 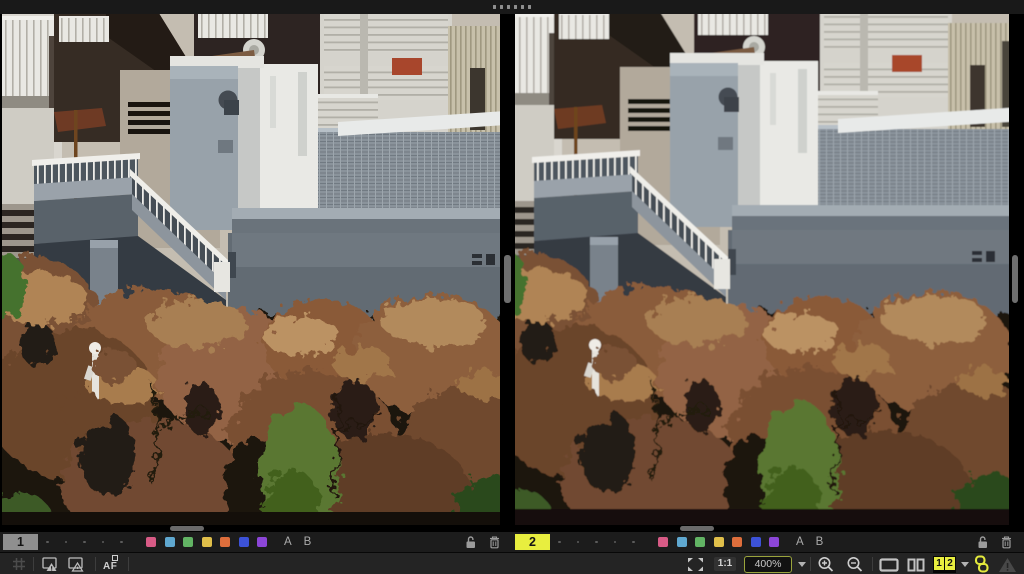 I want to click on bottom-toolbar: AF 1:1 400% 1 2, so click(x=512, y=563).